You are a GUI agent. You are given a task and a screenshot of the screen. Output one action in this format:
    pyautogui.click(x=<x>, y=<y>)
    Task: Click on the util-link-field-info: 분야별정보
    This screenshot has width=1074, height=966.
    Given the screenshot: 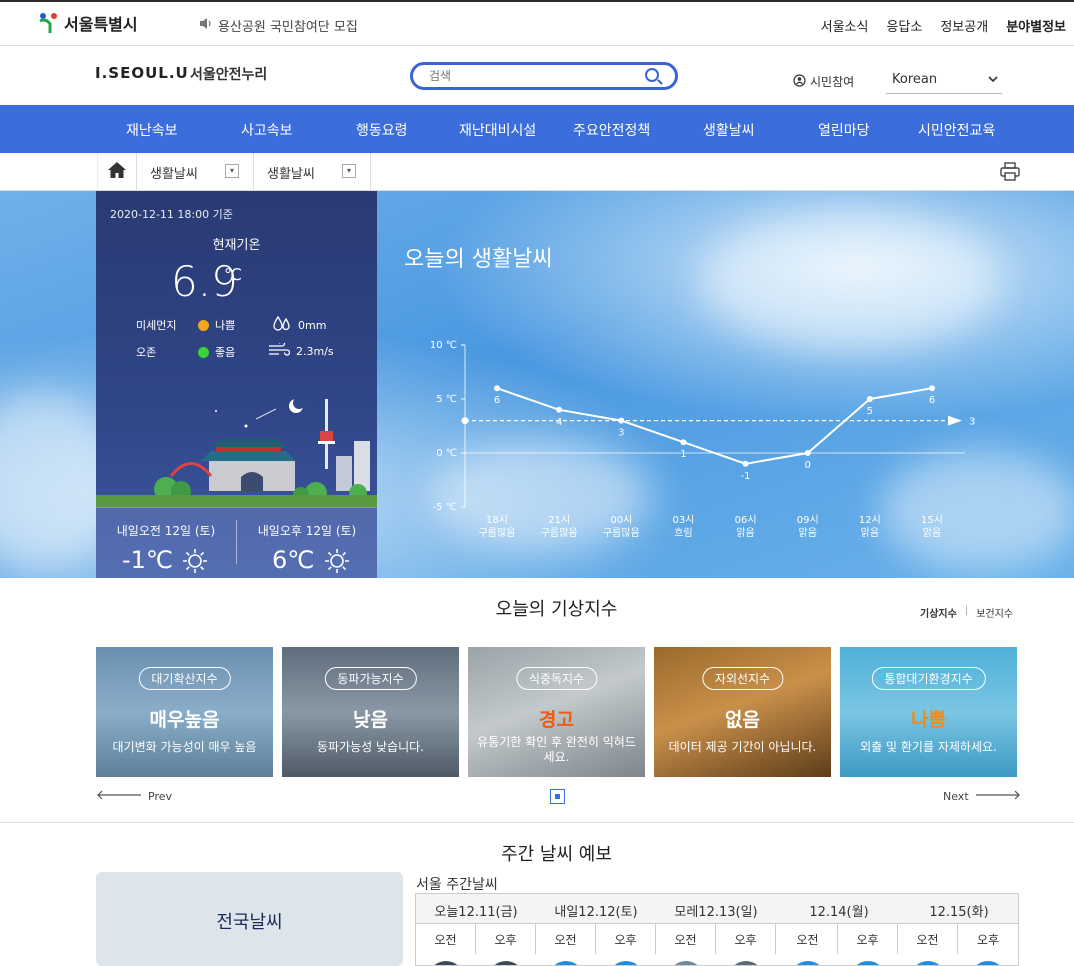 What is the action you would take?
    pyautogui.click(x=1036, y=25)
    